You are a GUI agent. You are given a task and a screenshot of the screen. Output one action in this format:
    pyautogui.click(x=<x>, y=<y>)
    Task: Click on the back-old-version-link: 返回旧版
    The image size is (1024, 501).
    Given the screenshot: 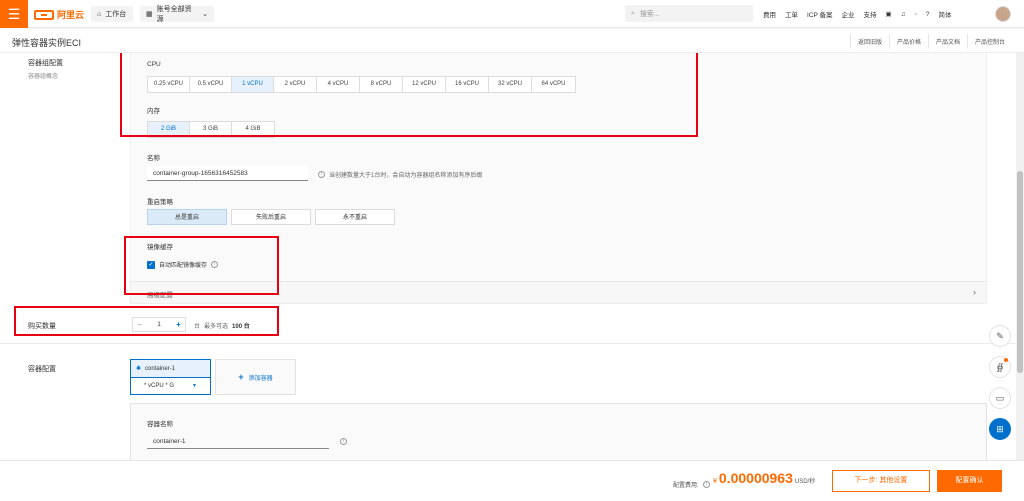 What is the action you would take?
    pyautogui.click(x=869, y=41)
    